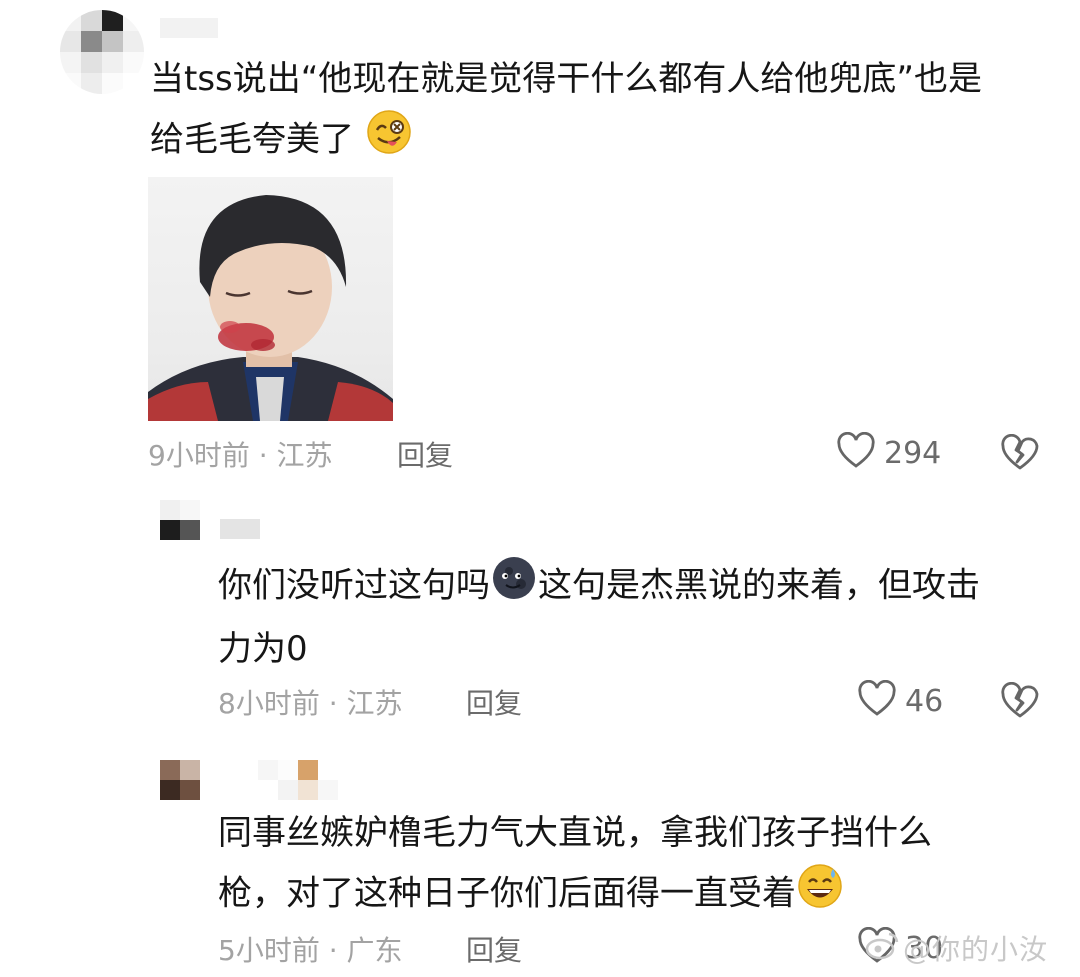  Describe the element at coordinates (269, 703) in the screenshot. I see `comment-time: 8小时前` at that location.